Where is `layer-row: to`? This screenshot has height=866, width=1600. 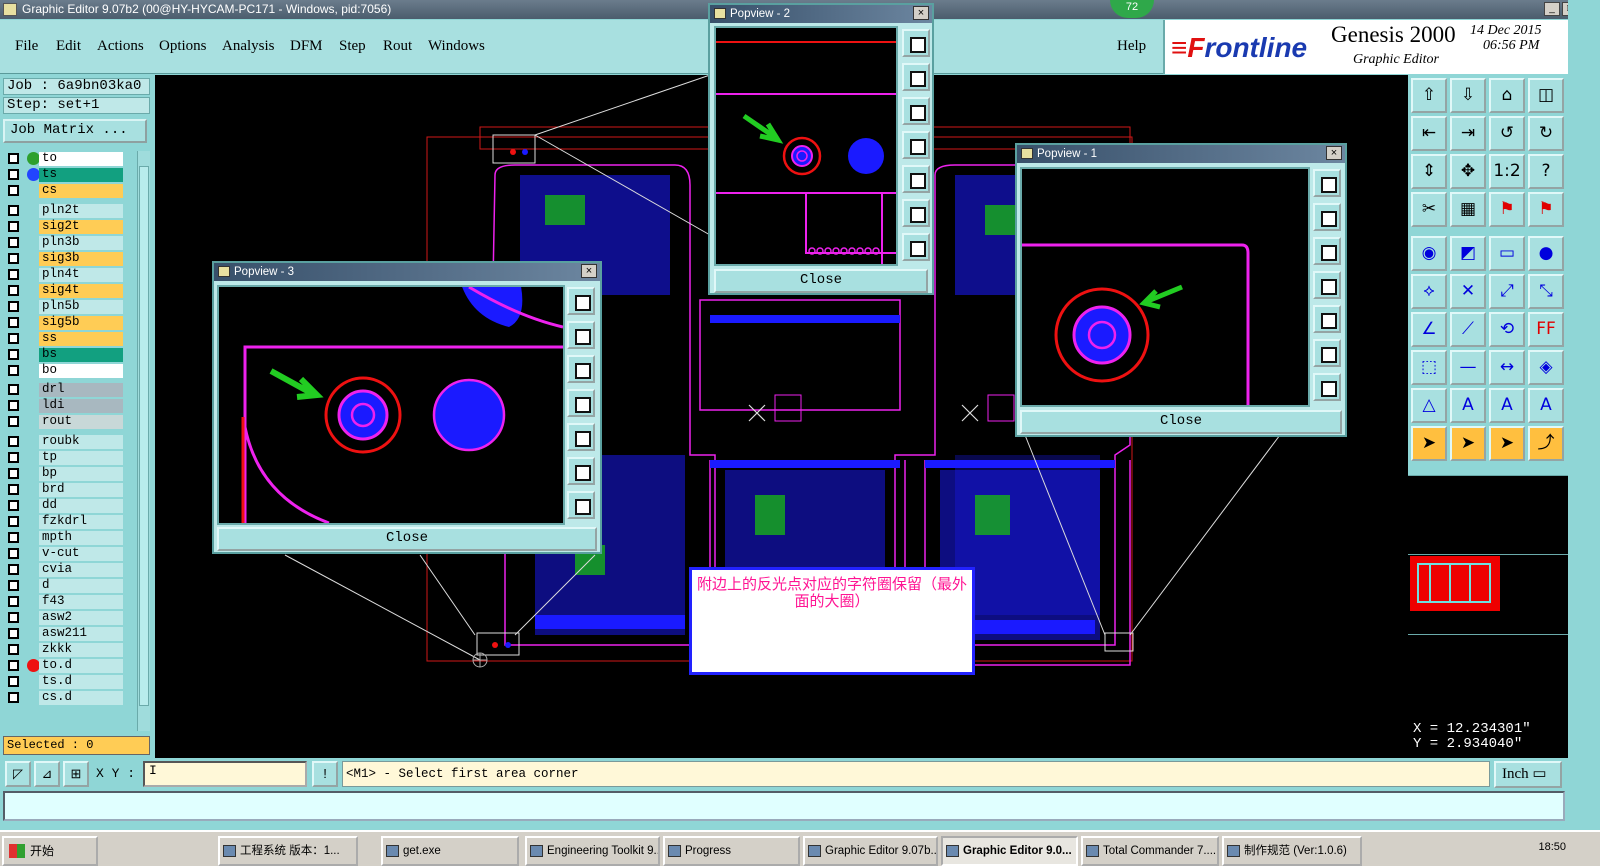
layer-row: to is located at coordinates (70, 159).